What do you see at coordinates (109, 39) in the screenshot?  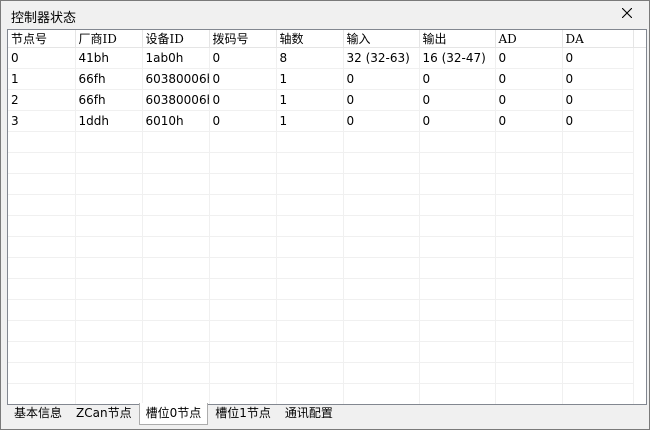 I see `col-header-vendor-id: 厂商ID` at bounding box center [109, 39].